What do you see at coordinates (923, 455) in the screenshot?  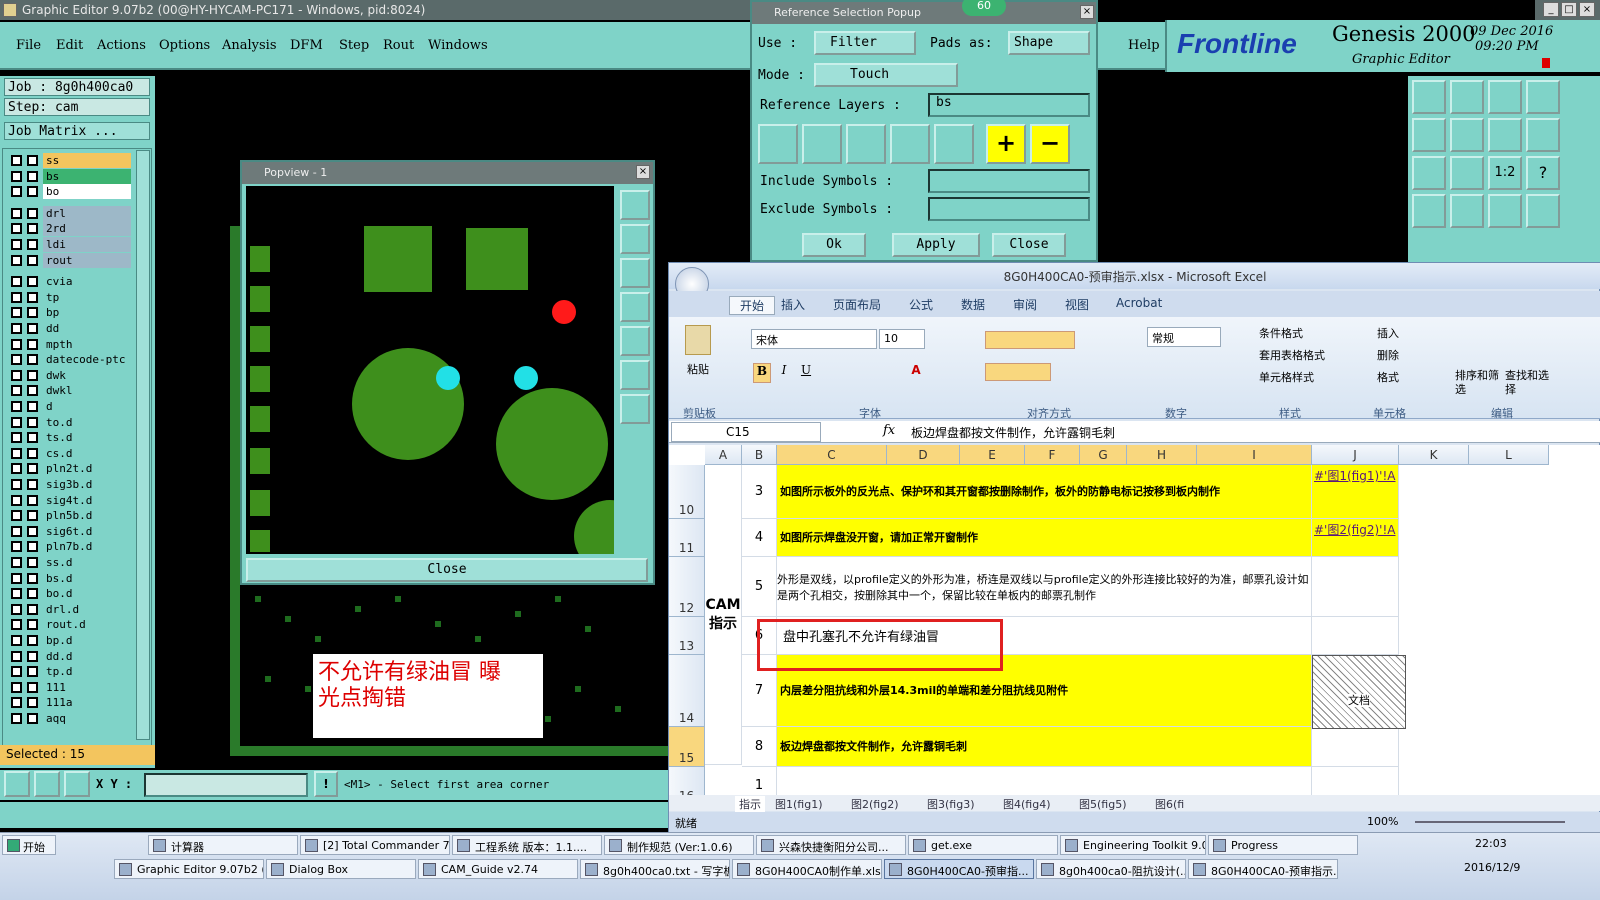 I see `column-header-D: D` at bounding box center [923, 455].